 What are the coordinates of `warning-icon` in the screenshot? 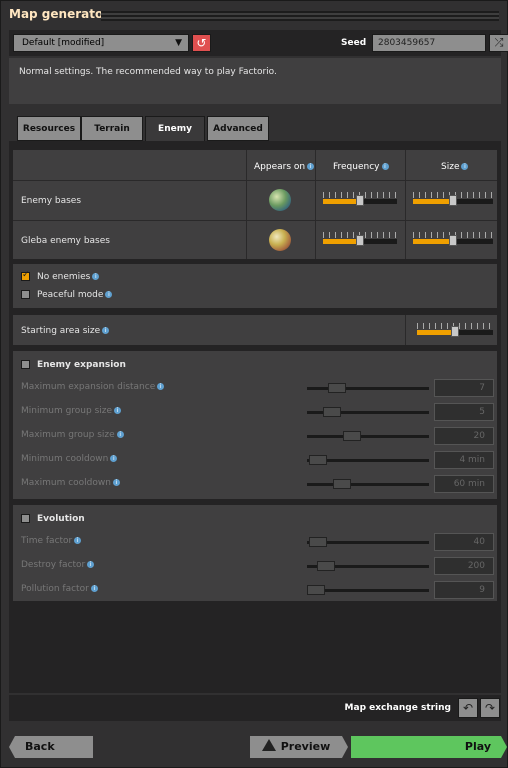 It's located at (268, 745).